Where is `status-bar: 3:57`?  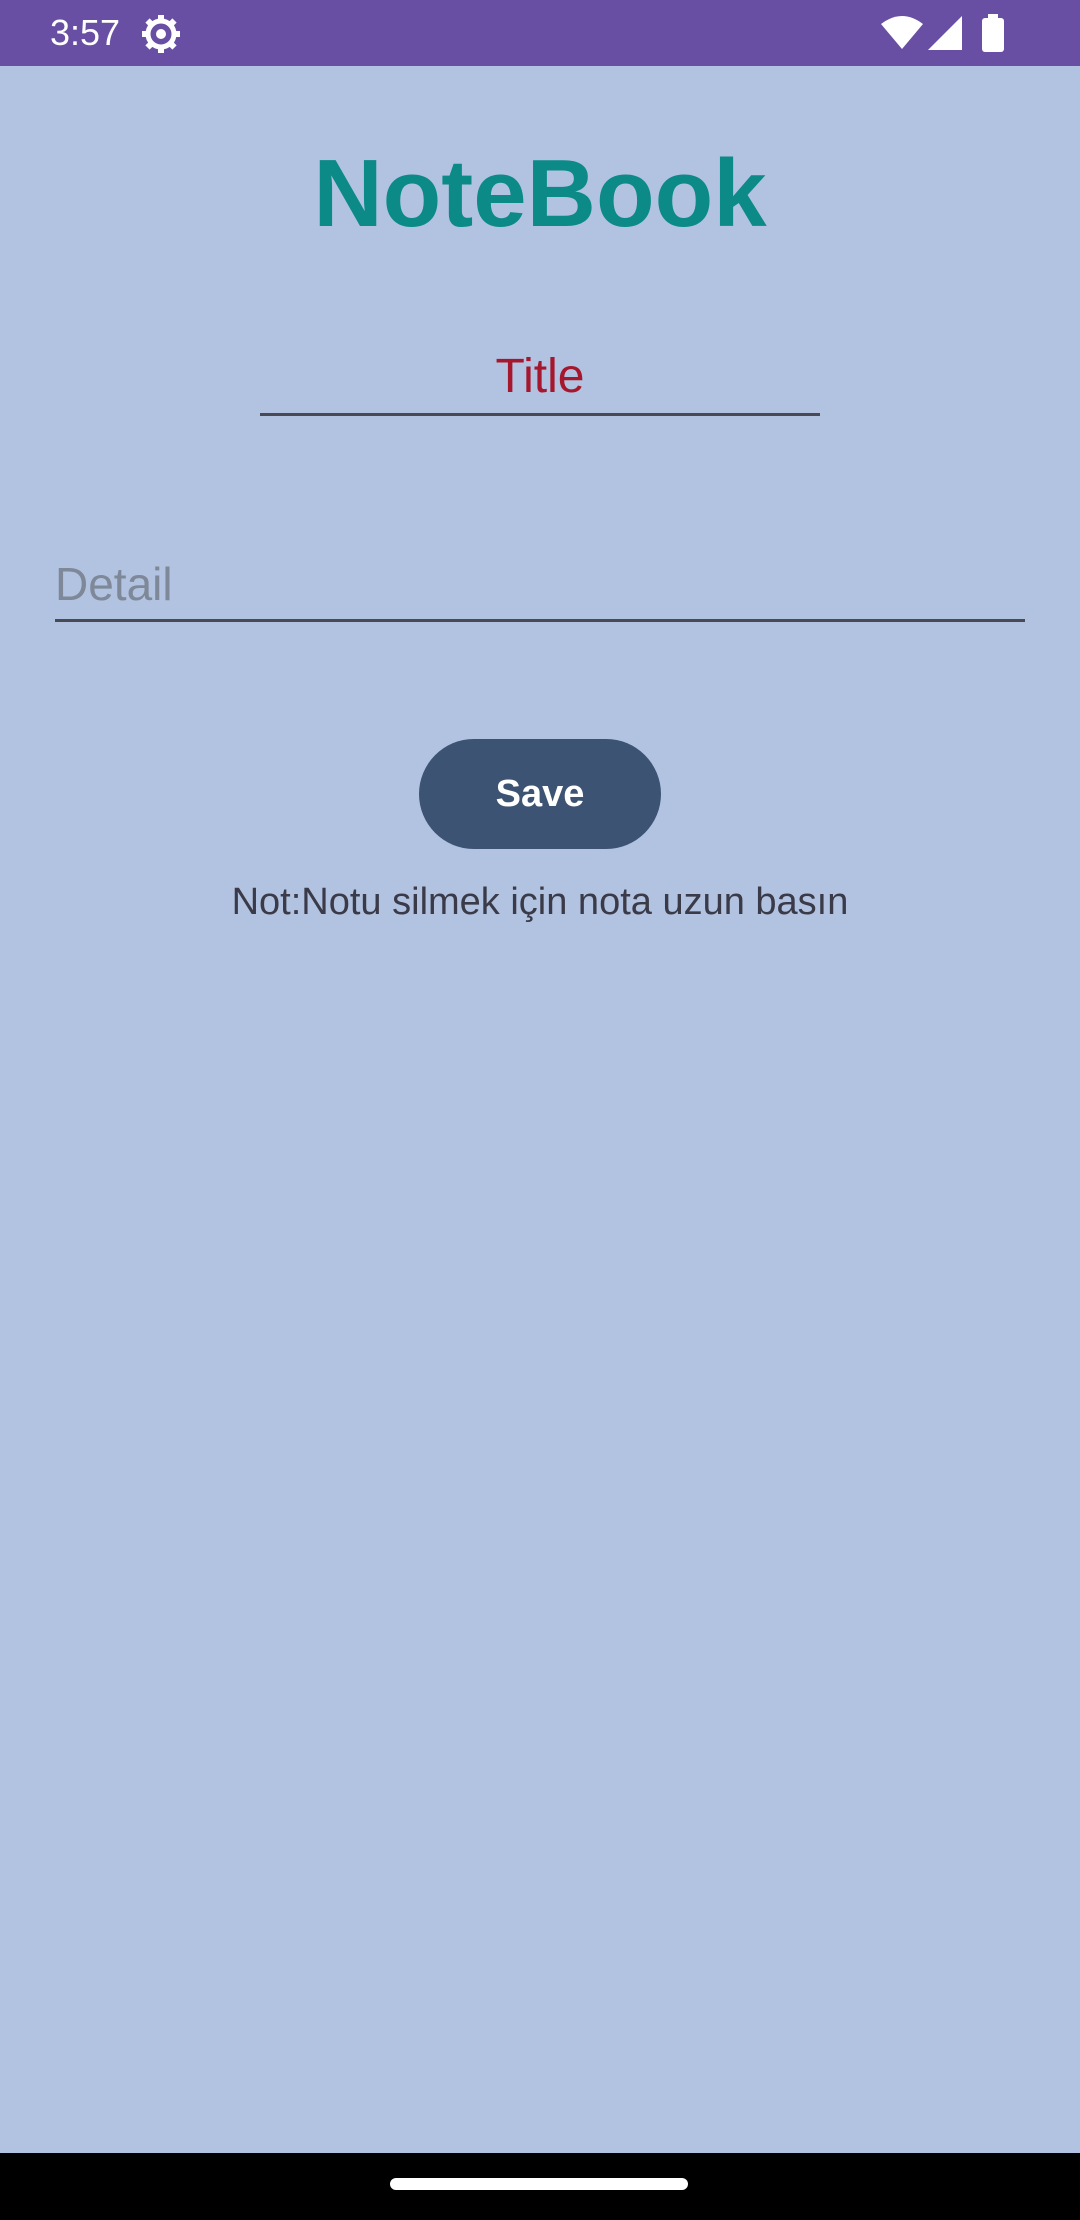
status-bar: 3:57 is located at coordinates (540, 33).